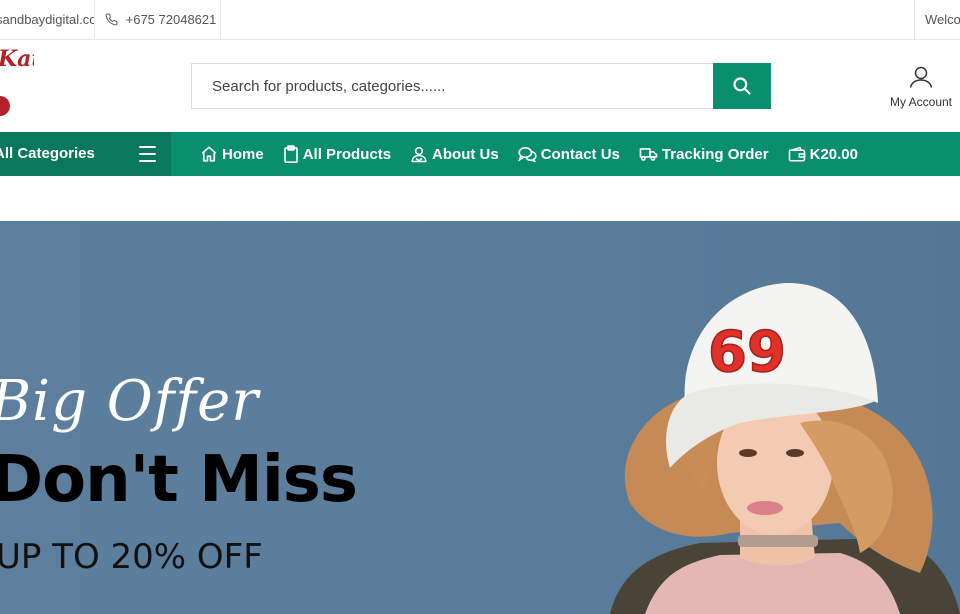 The width and height of the screenshot is (960, 614). What do you see at coordinates (796, 154) in the screenshot?
I see `cart-icon` at bounding box center [796, 154].